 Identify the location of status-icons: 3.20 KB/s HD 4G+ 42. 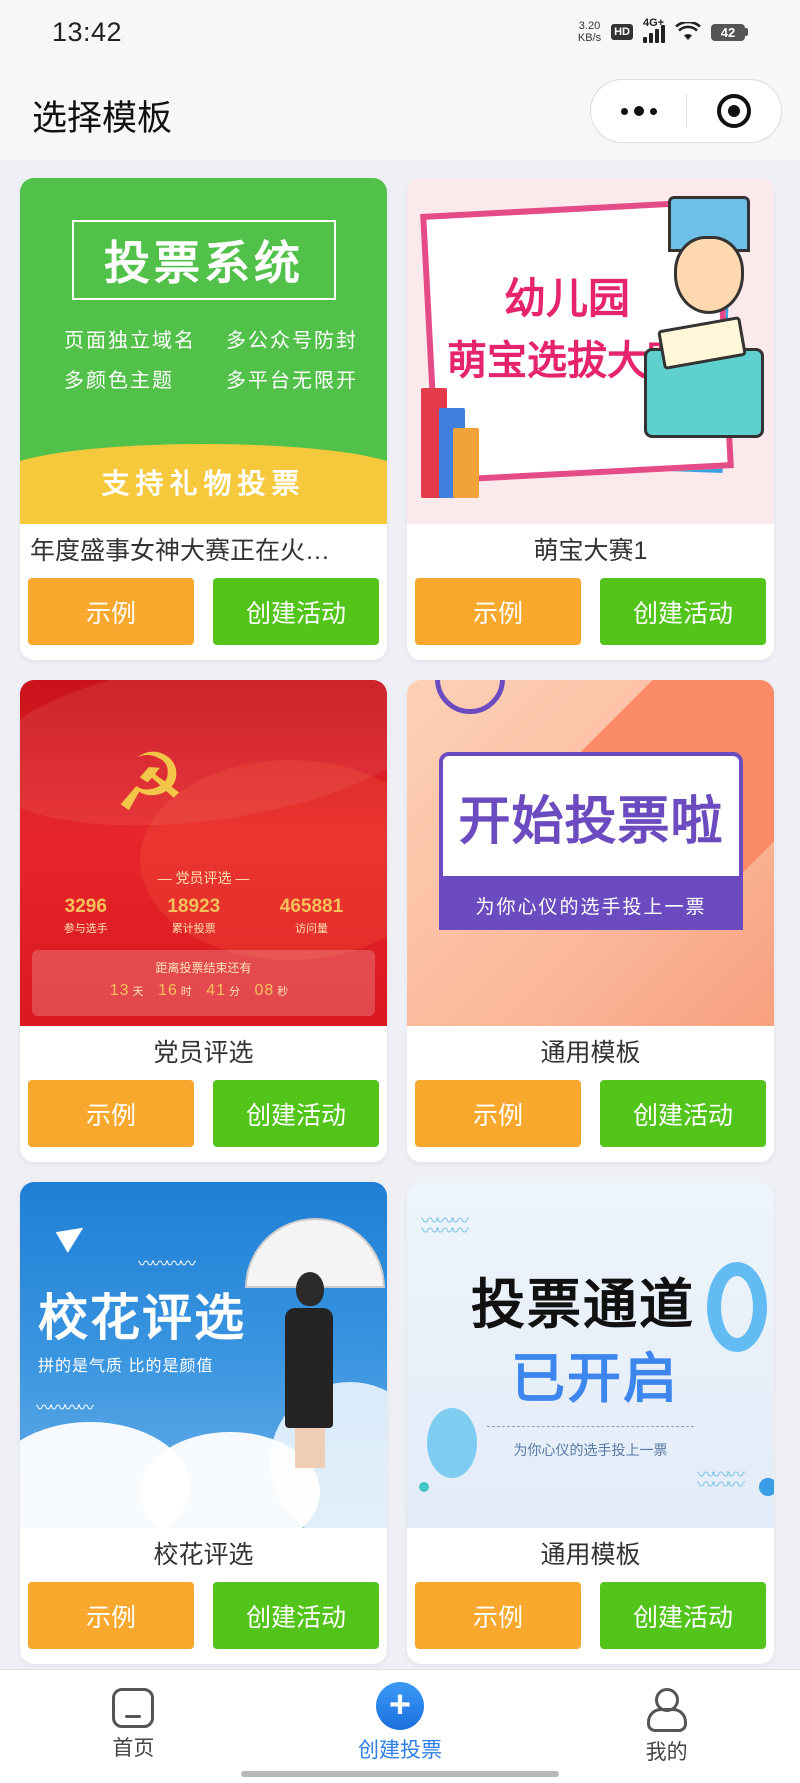
(663, 30).